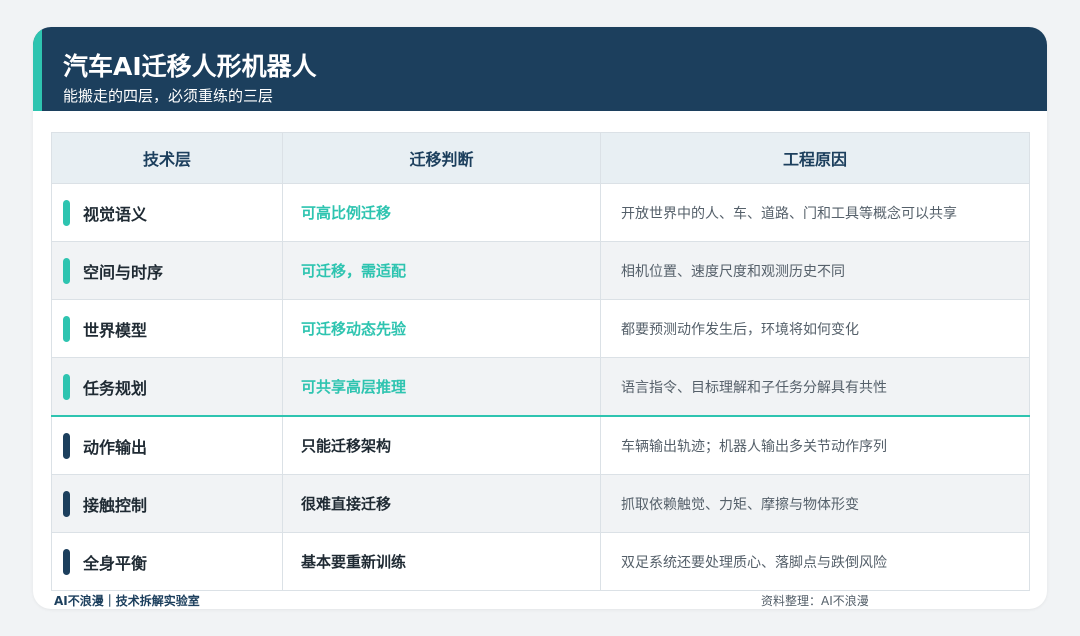 The width and height of the screenshot is (1080, 636). Describe the element at coordinates (115, 330) in the screenshot. I see `layer-name: 世界模型` at that location.